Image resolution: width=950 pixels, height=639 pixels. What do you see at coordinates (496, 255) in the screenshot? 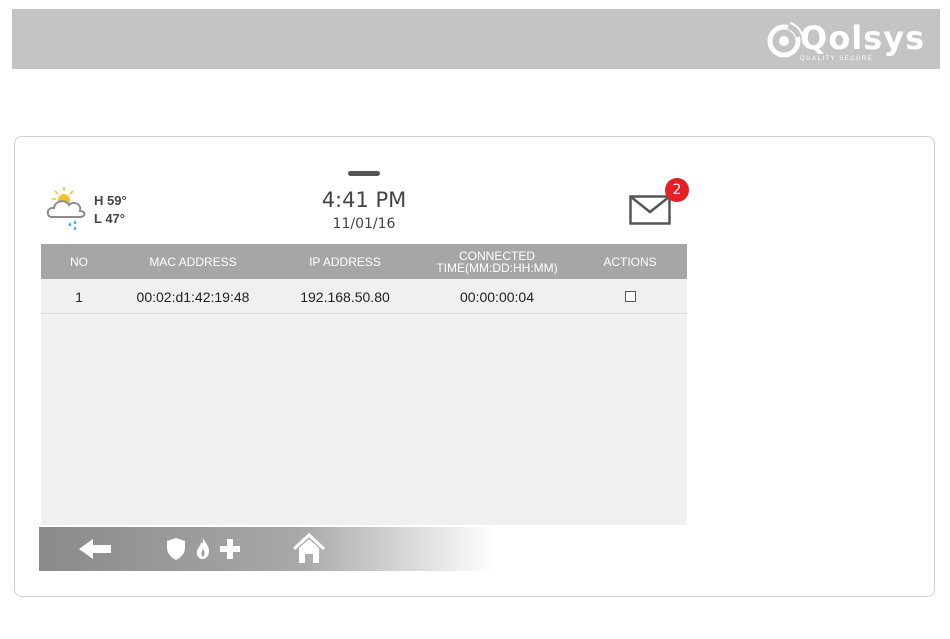
I see `column-header-connected-line1: CONNECTED` at bounding box center [496, 255].